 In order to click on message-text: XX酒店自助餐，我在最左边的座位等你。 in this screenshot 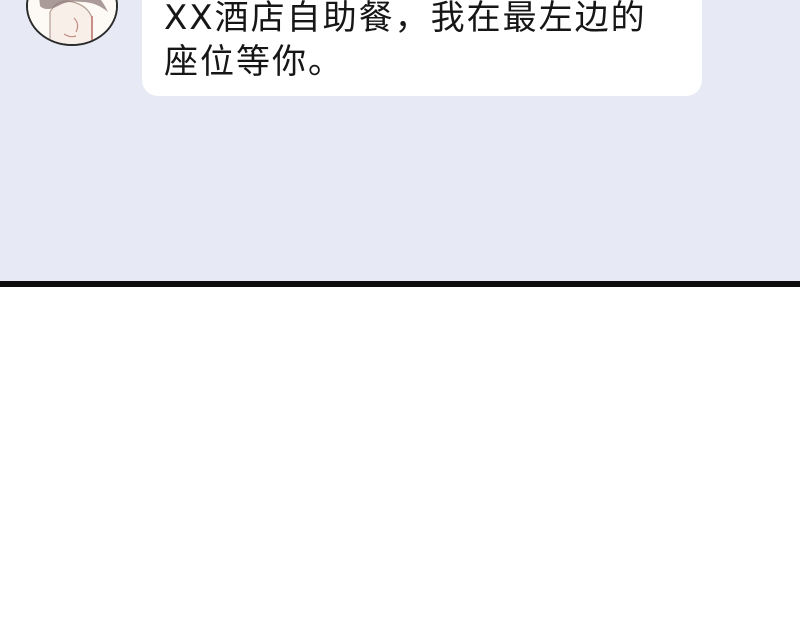, I will do `click(405, 41)`.